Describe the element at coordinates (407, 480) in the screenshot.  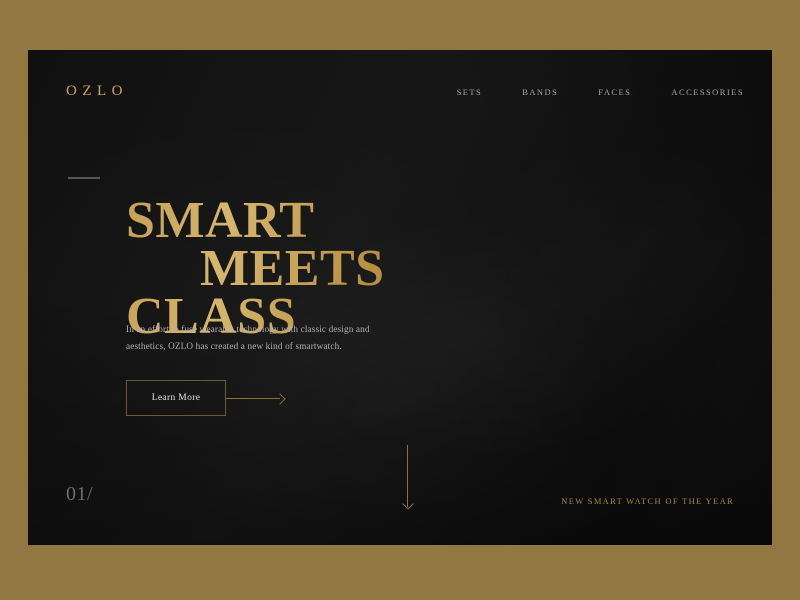
I see `scroll-down-icon` at that location.